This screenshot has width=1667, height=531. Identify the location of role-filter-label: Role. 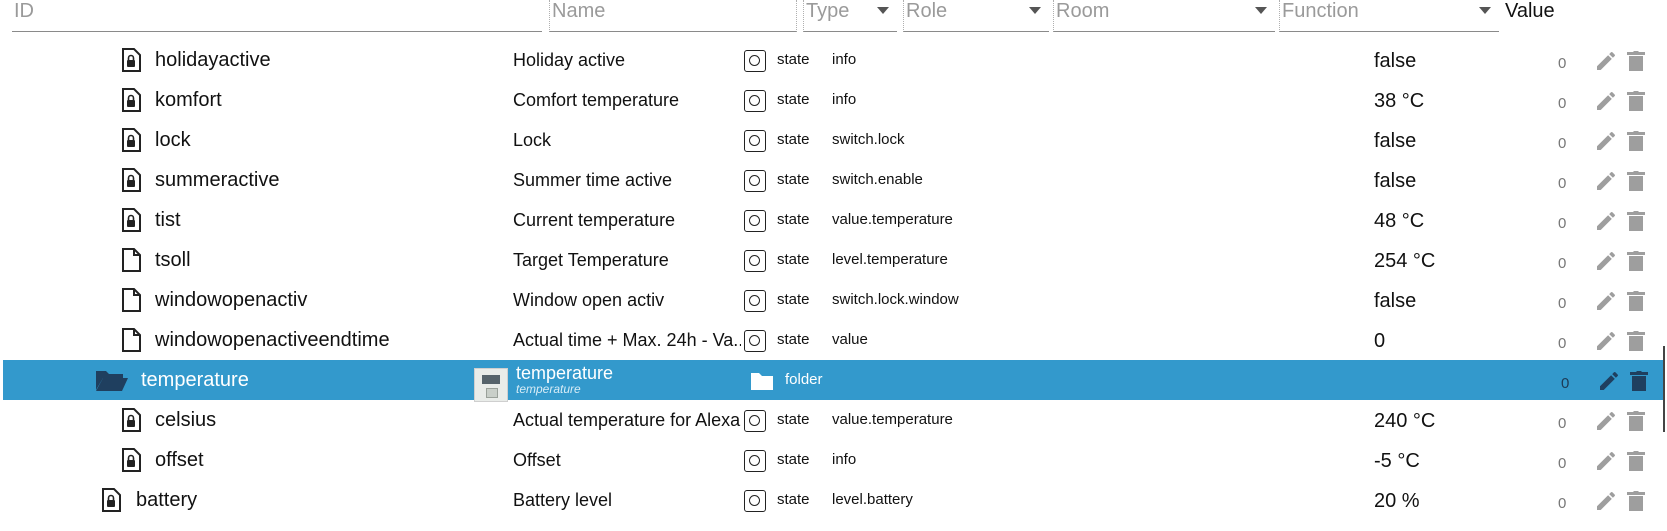
(927, 11).